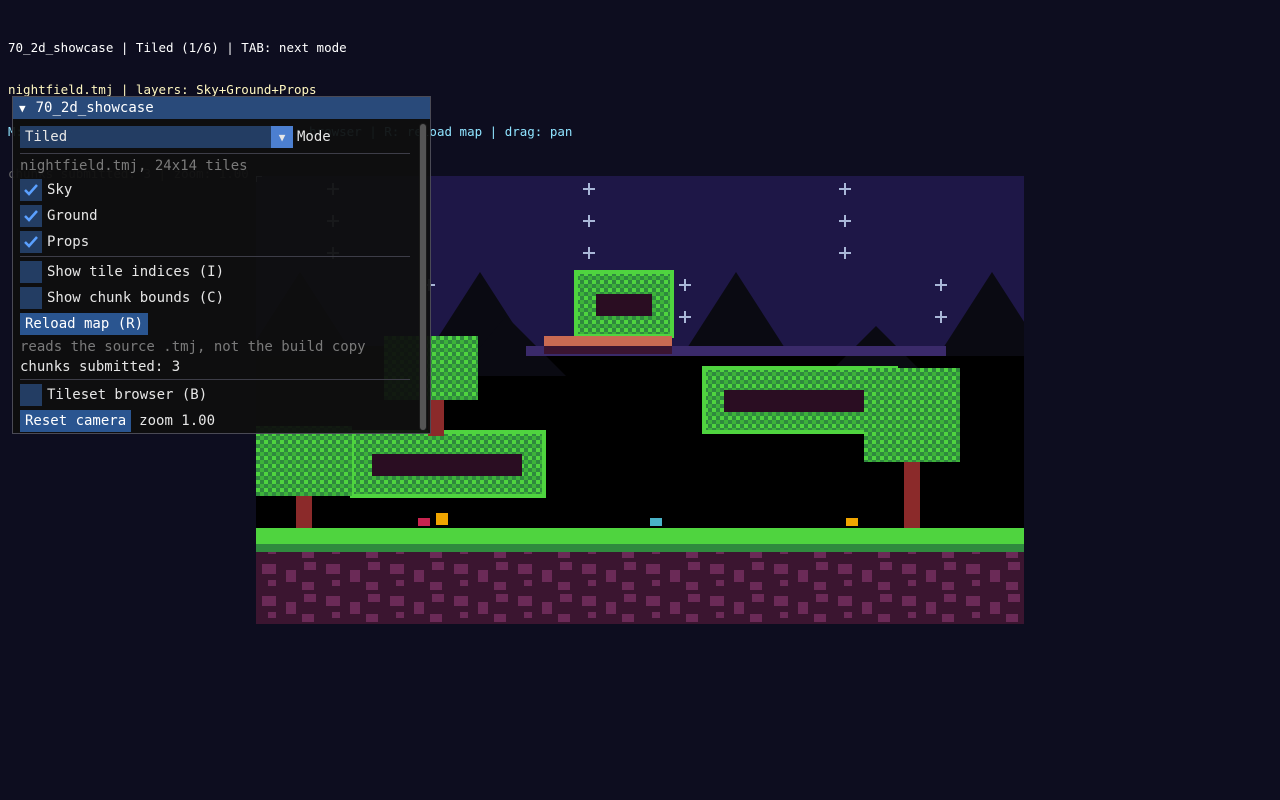 The width and height of the screenshot is (1280, 800). What do you see at coordinates (127, 395) in the screenshot?
I see `tileset-browser-label: Tileset browser (B)` at bounding box center [127, 395].